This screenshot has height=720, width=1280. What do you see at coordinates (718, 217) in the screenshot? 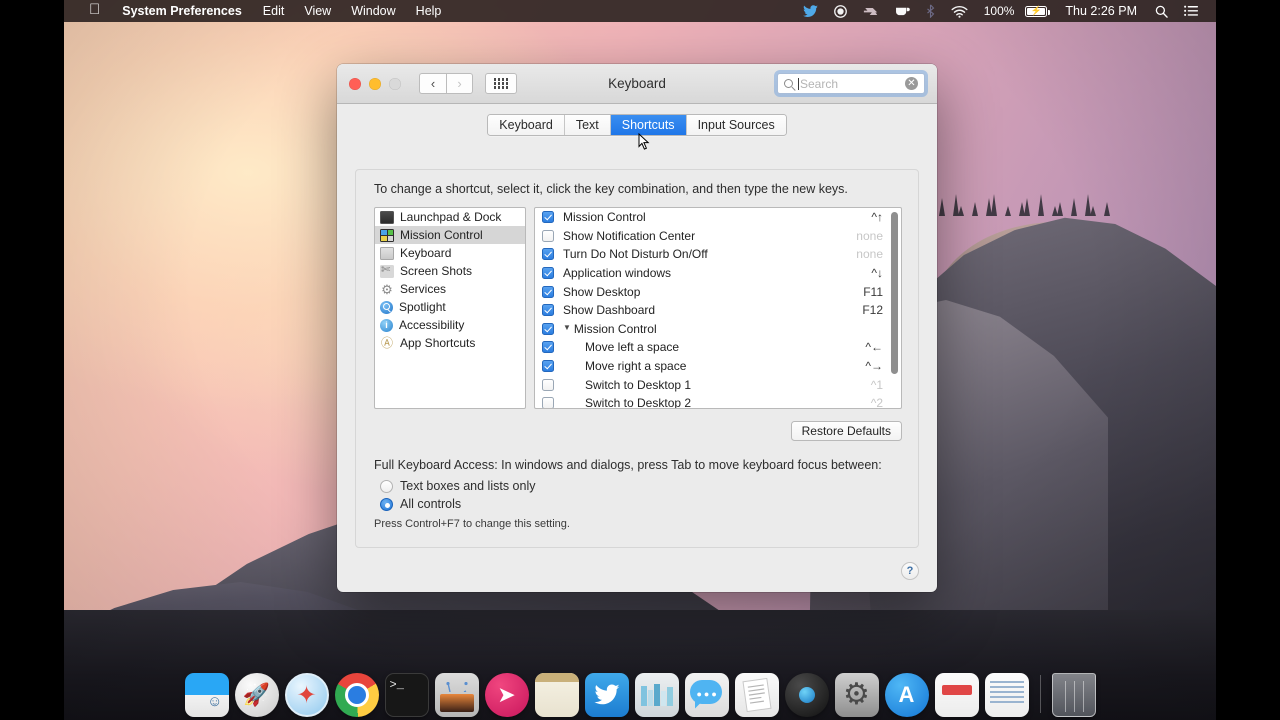
I see `shortcut-row: Mission Control ^↑` at bounding box center [718, 217].